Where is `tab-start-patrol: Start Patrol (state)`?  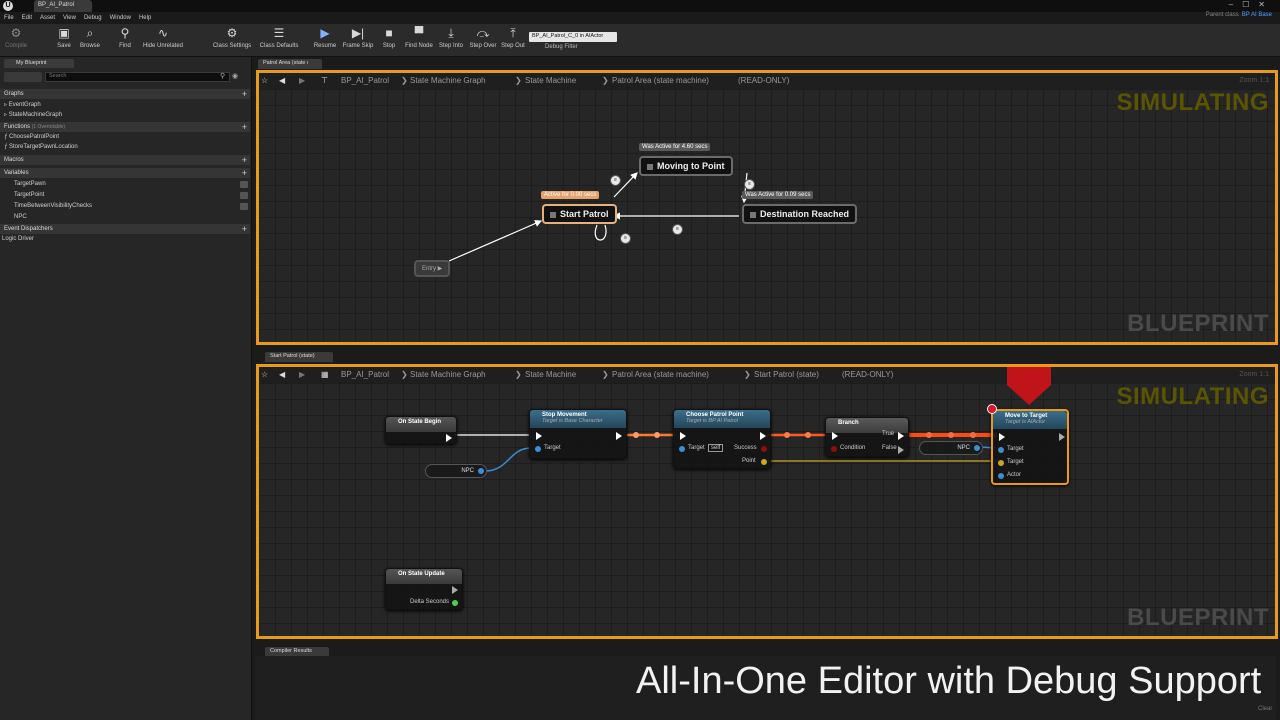
tab-start-patrol: Start Patrol (state) is located at coordinates (299, 357).